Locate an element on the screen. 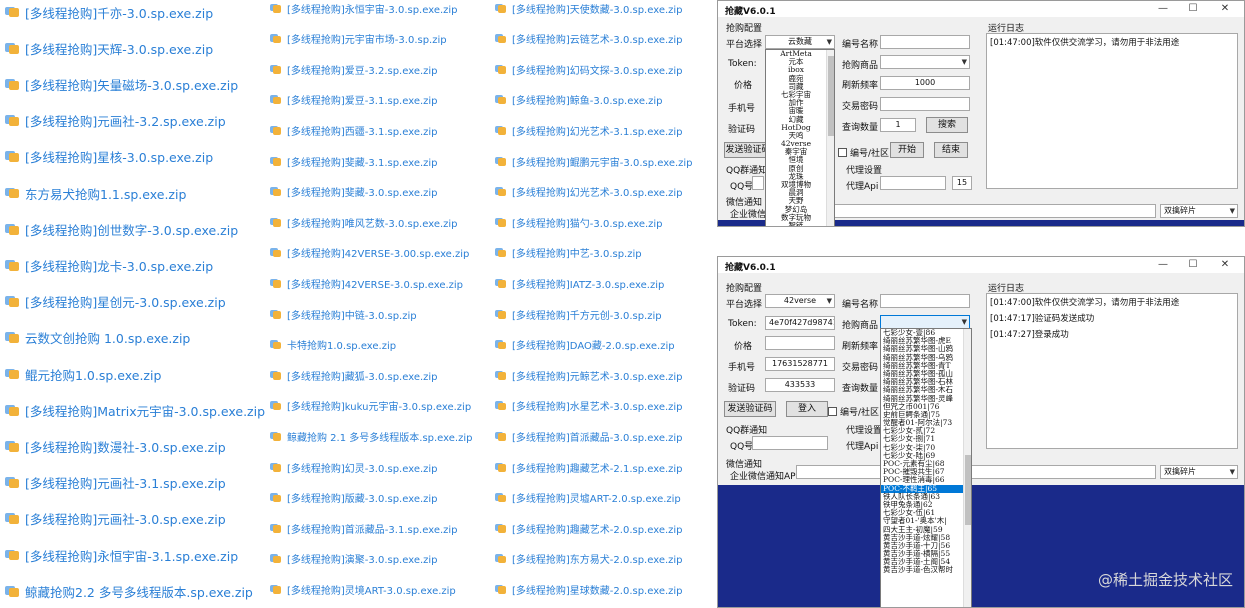  file-item: [多线程抢购]演聚-3.0.sp.exe.zip is located at coordinates (354, 559).